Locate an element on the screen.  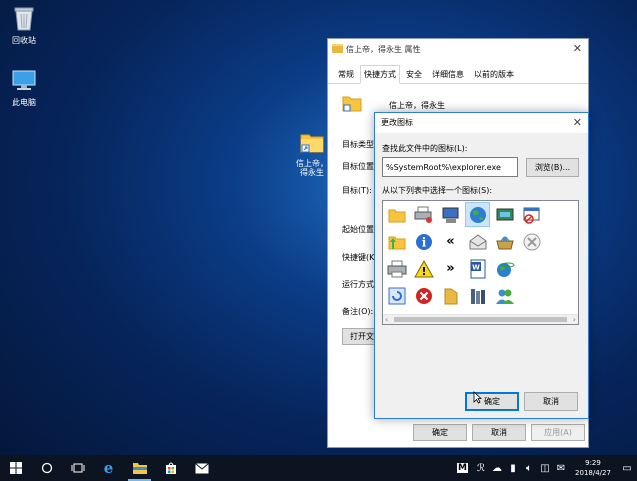
tab-previous-versions: 以前的版本 is located at coordinates (494, 74).